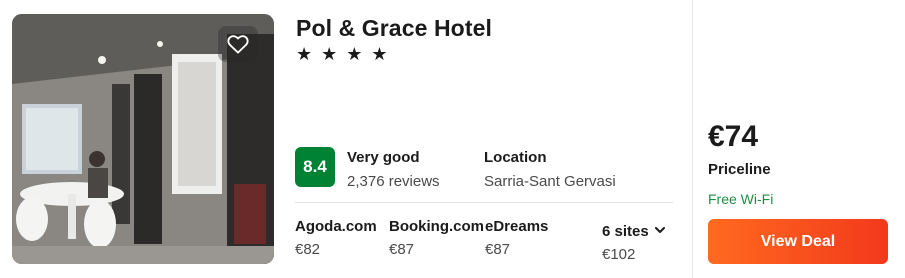 This screenshot has width=905, height=278. I want to click on amenity-label: Free Wi-Fi, so click(741, 199).